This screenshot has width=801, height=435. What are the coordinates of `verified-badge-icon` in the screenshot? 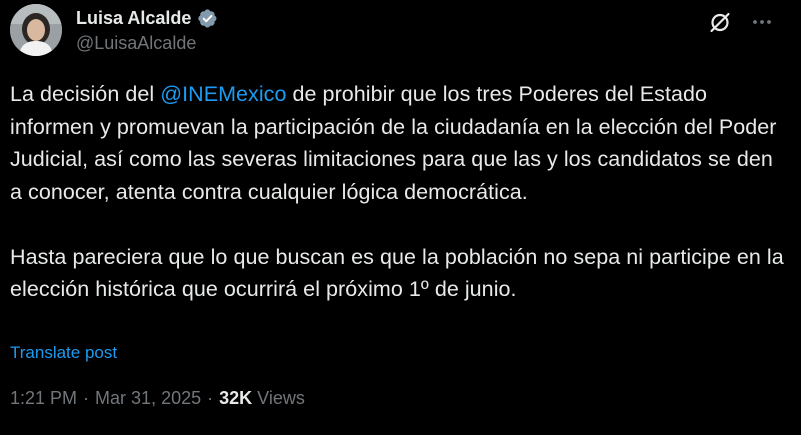 It's located at (207, 18).